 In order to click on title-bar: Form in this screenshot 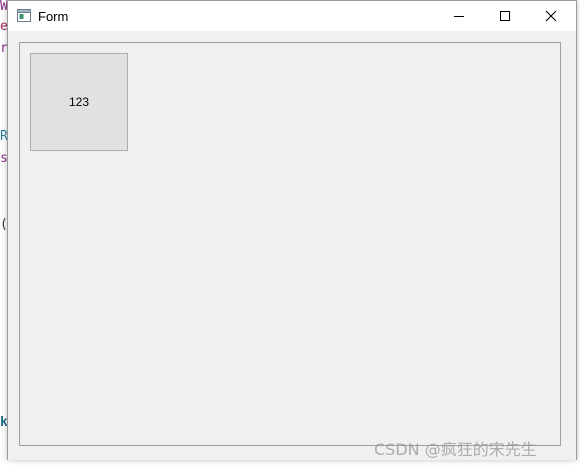, I will do `click(292, 16)`.